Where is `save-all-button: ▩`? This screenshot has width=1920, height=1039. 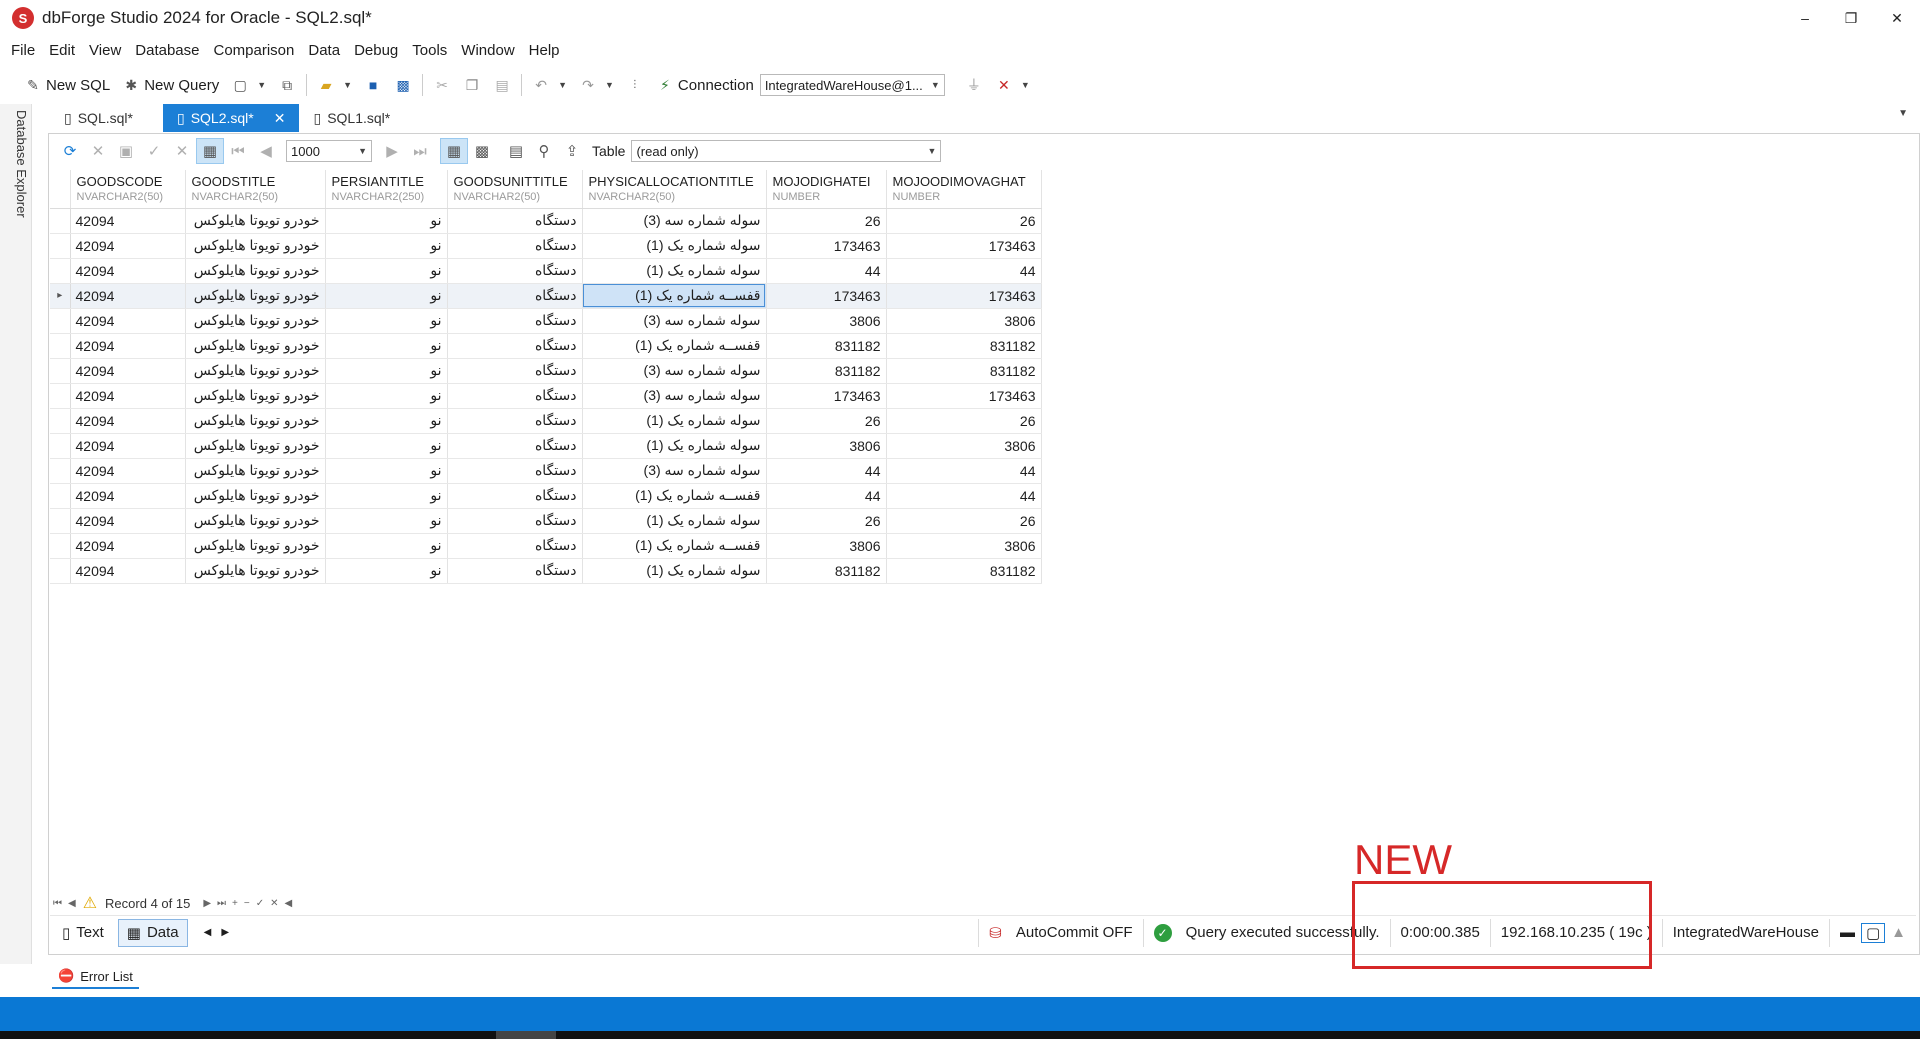
save-all-button: ▩ is located at coordinates (403, 85).